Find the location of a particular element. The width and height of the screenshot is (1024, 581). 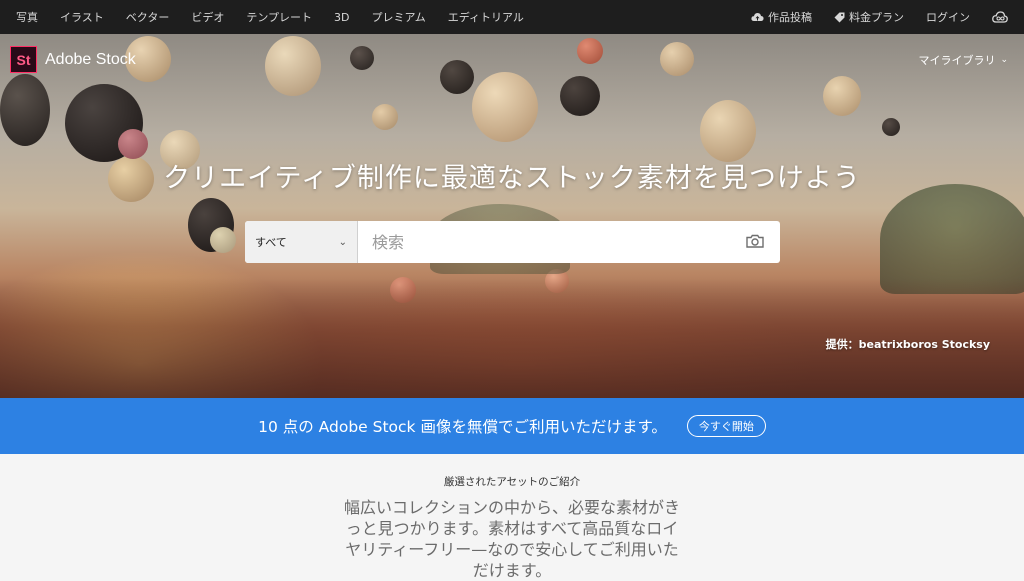

free-trial-banner: 10 点の Adobe Stock 画像を無償でご利用いただけます。 今すぐ開始 is located at coordinates (512, 426).